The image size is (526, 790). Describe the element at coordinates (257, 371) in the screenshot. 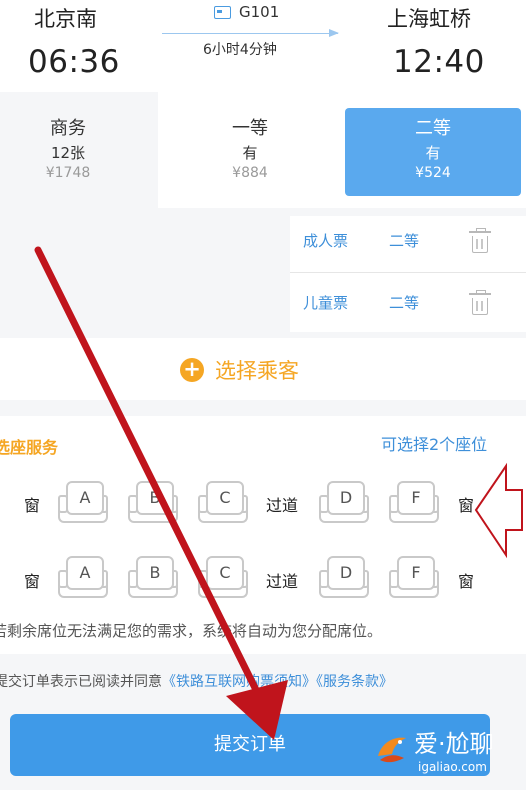

I see `choose-passenger-label: 选择乘客` at that location.